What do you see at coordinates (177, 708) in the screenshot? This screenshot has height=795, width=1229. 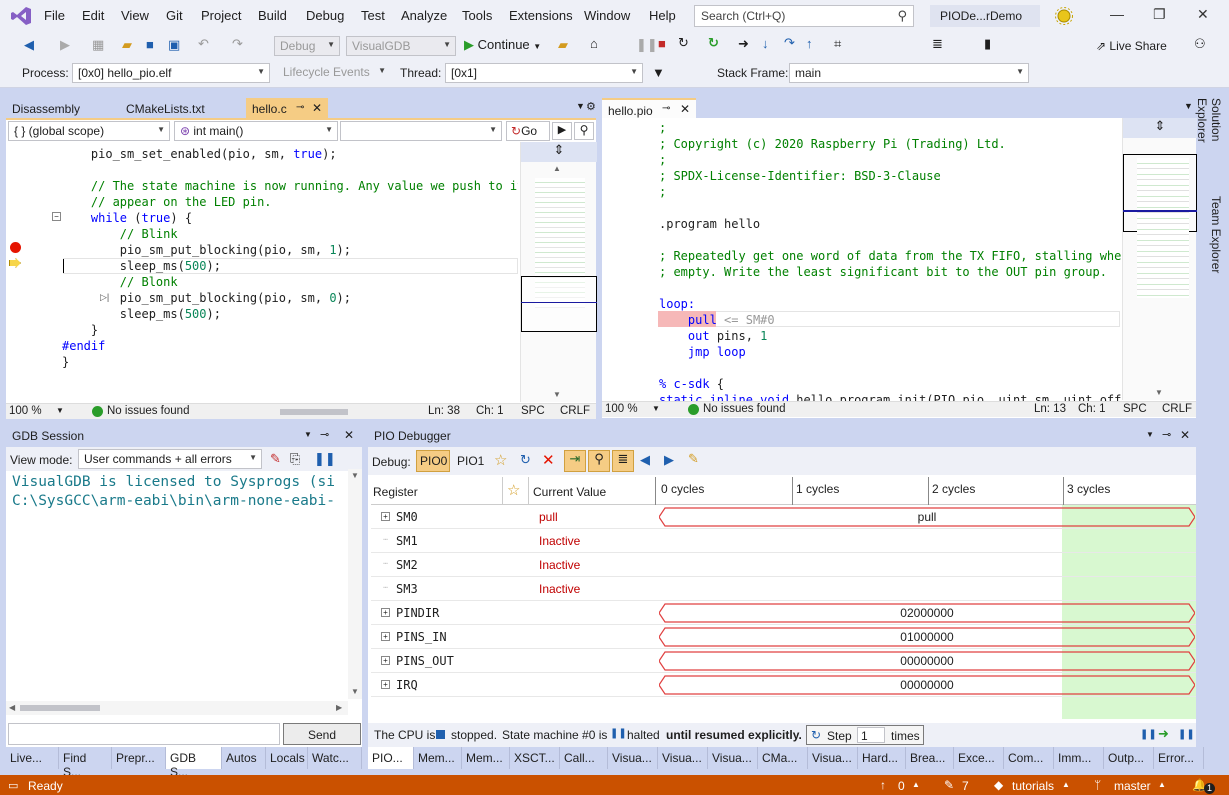 I see `horizontal-scrollbar: ◀ ▶` at bounding box center [177, 708].